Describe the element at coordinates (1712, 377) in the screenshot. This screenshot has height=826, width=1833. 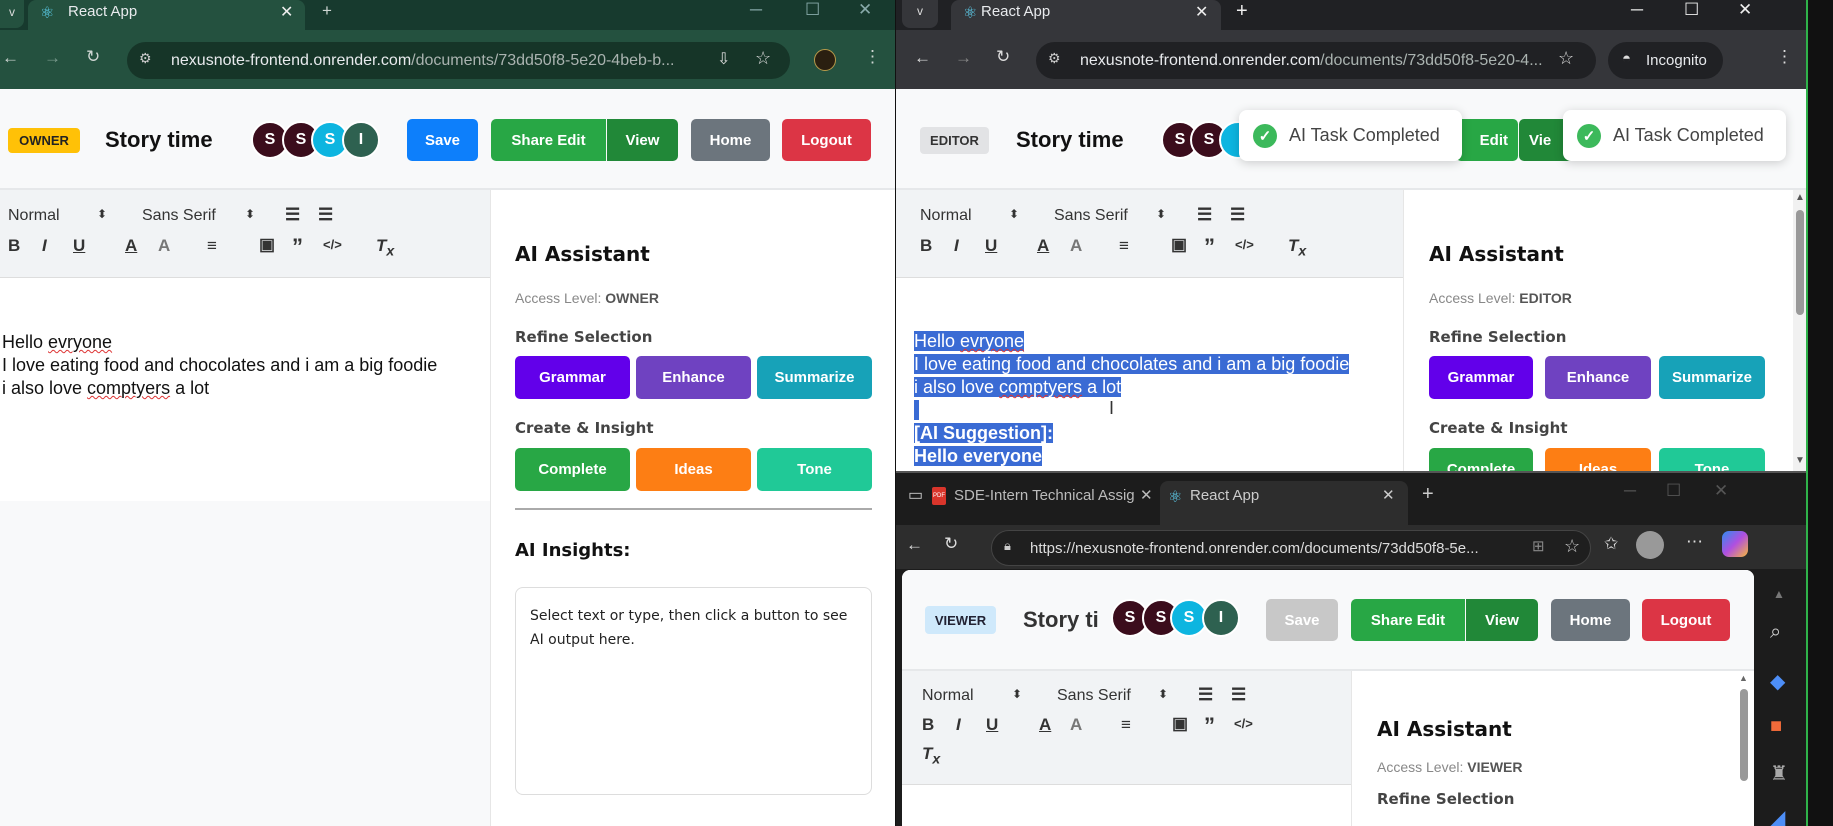
I see `summarize-button: Summarize` at that location.